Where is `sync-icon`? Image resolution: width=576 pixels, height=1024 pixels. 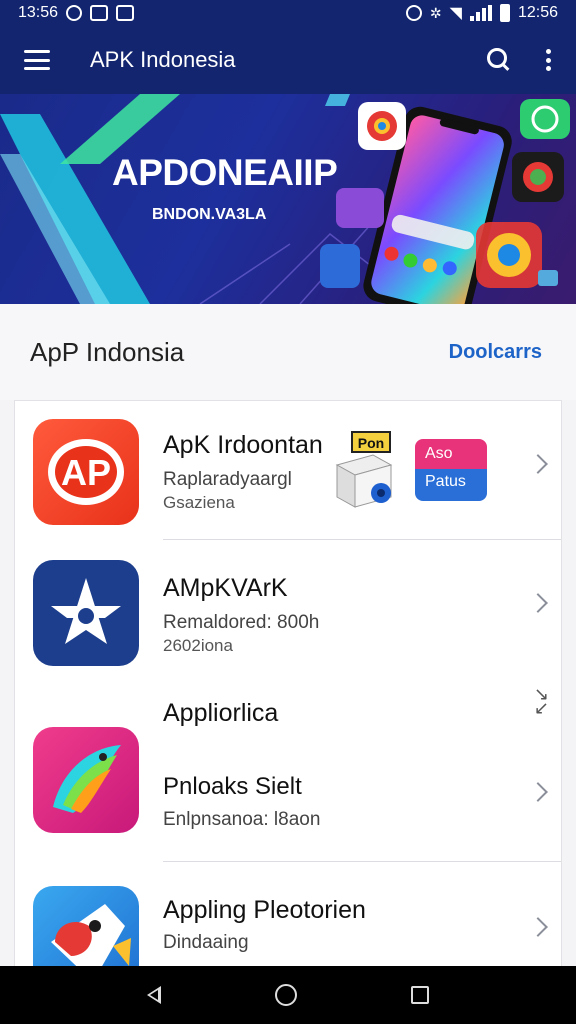 sync-icon is located at coordinates (74, 13).